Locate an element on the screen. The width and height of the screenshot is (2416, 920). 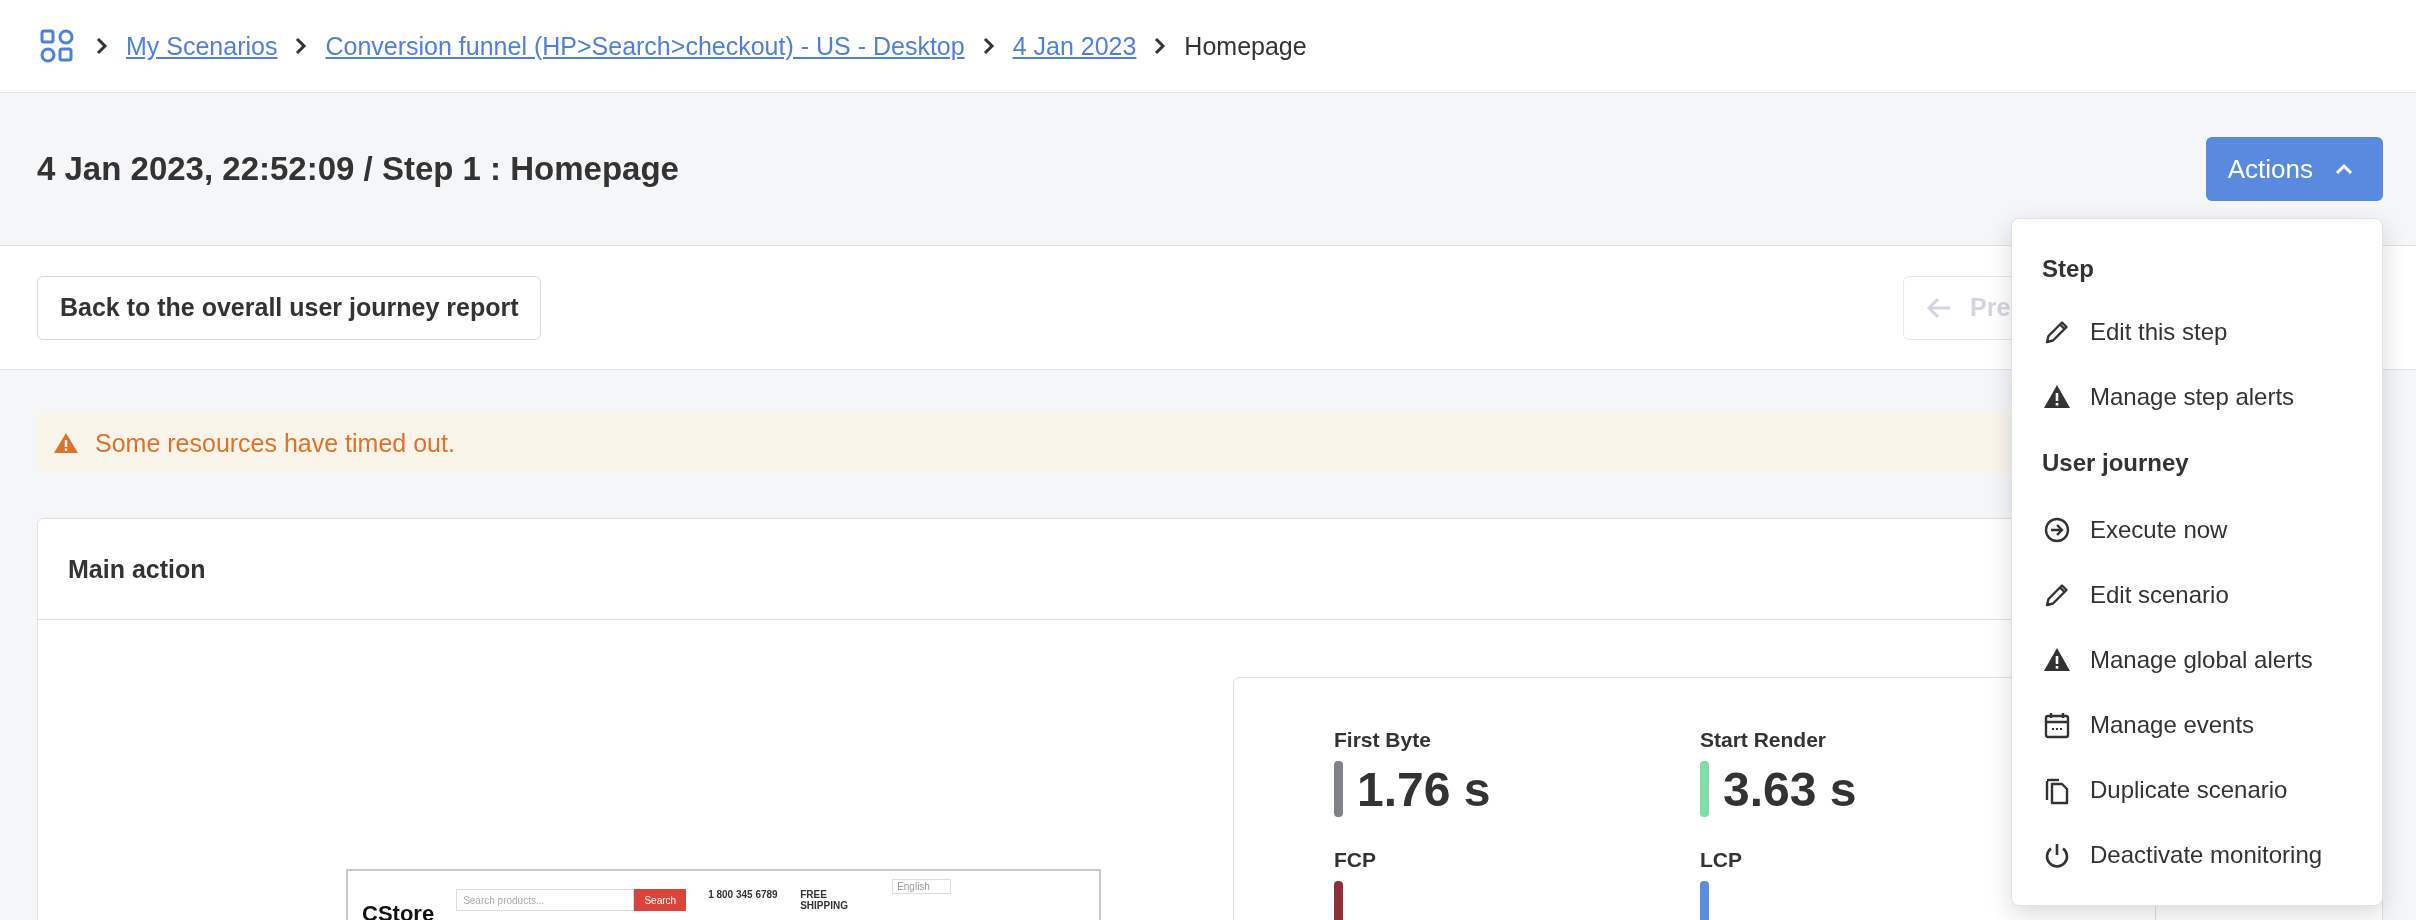
menu-item: Duplicate scenario is located at coordinates (2189, 789).